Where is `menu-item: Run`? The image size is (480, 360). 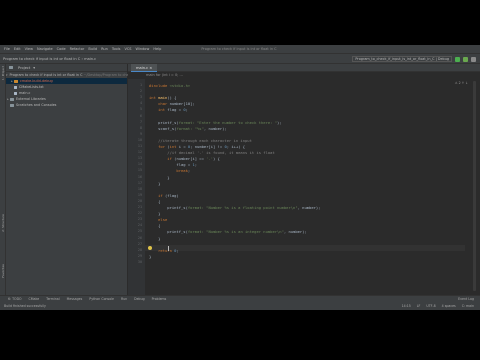 menu-item: Run is located at coordinates (104, 49).